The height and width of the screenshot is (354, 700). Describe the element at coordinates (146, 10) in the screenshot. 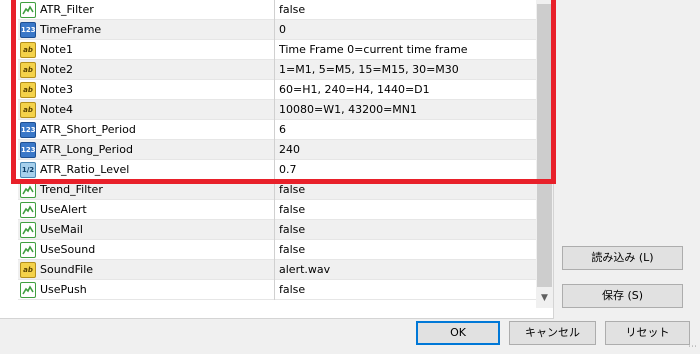

I see `parameter-name-cell: ATR_Filter` at that location.